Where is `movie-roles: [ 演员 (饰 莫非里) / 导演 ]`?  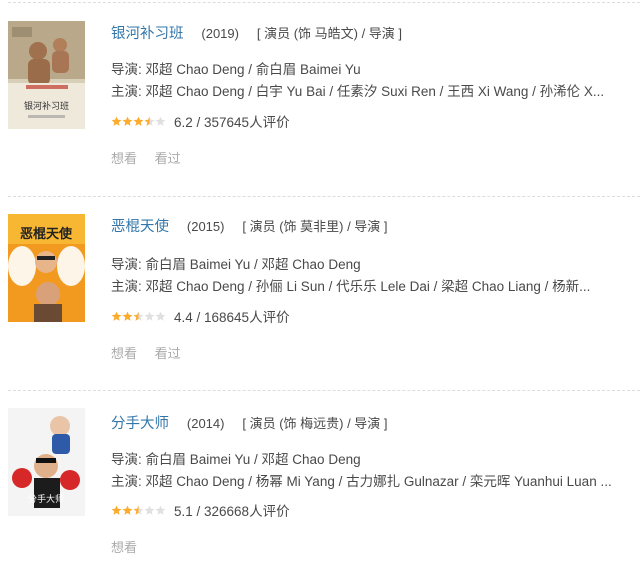 movie-roles: [ 演员 (饰 莫非里) / 导演 ] is located at coordinates (315, 226).